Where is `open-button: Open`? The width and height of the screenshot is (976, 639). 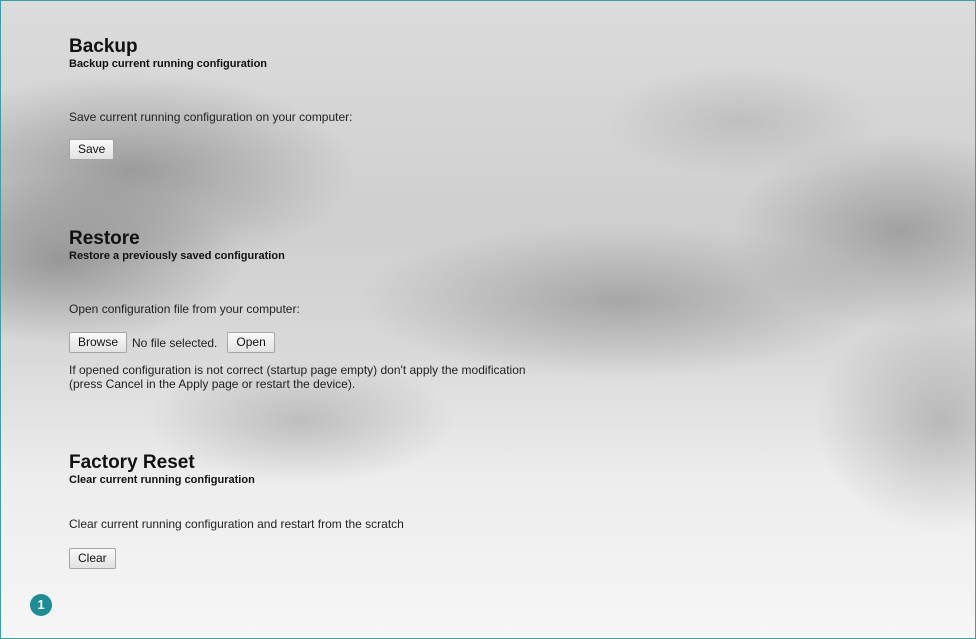
open-button: Open is located at coordinates (251, 342).